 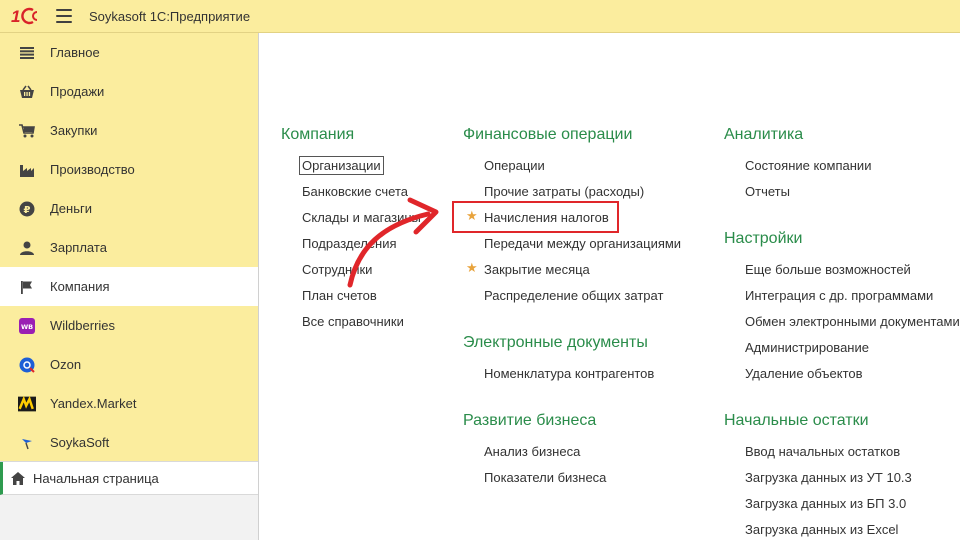 What do you see at coordinates (514, 165) in the screenshot?
I see `link-operations: Операции` at bounding box center [514, 165].